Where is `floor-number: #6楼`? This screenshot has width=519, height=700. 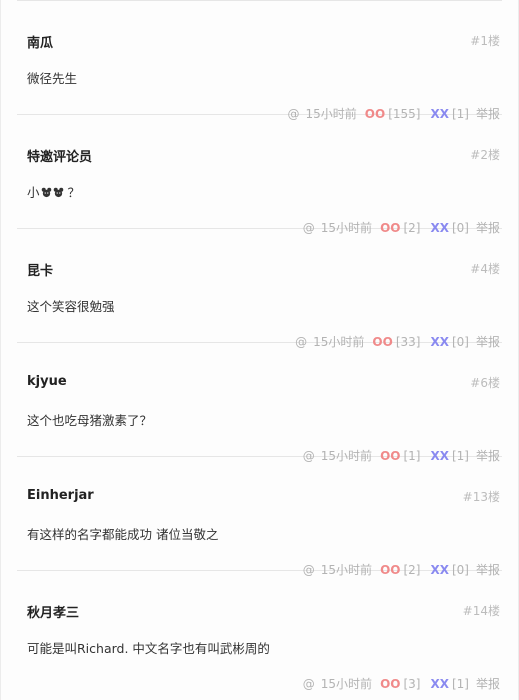 floor-number: #6楼 is located at coordinates (485, 382).